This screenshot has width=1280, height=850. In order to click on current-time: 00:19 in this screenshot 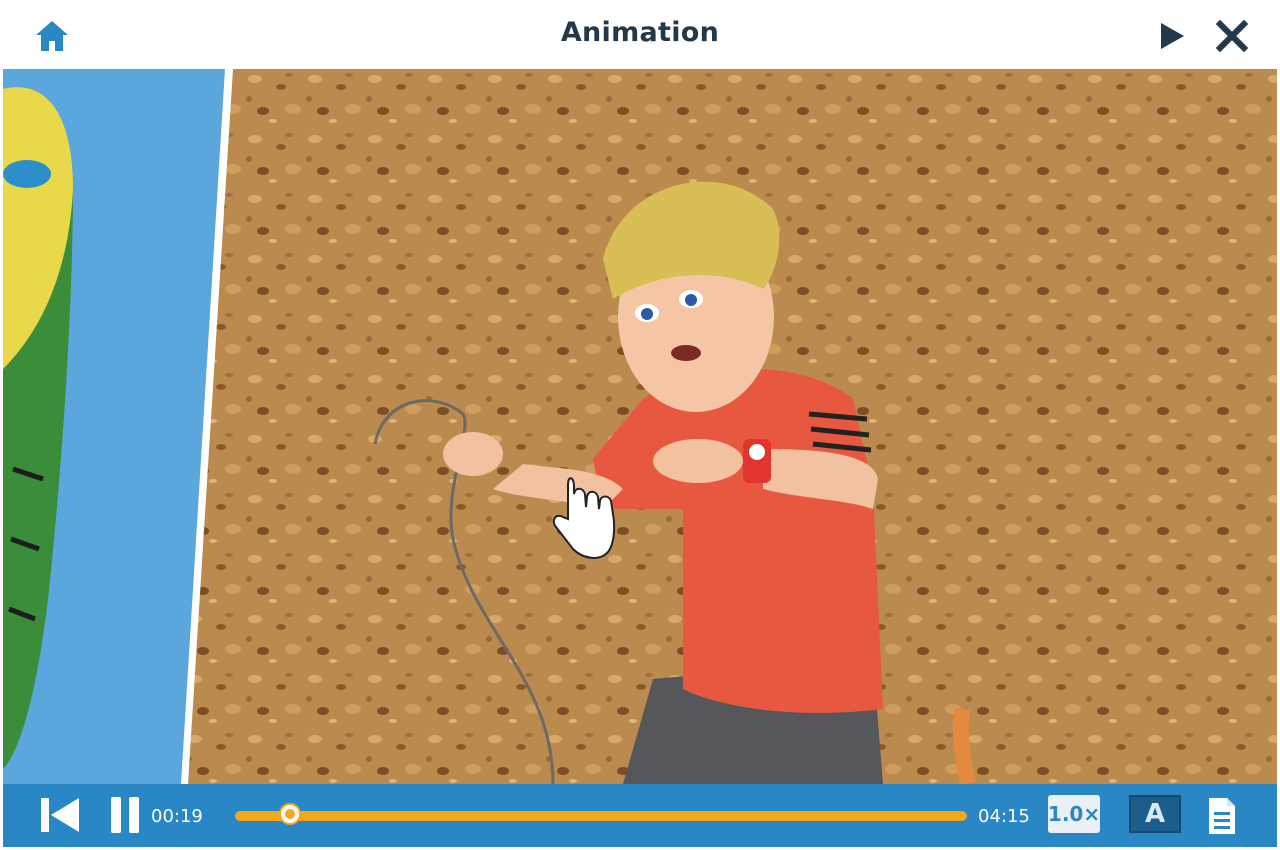, I will do `click(177, 816)`.